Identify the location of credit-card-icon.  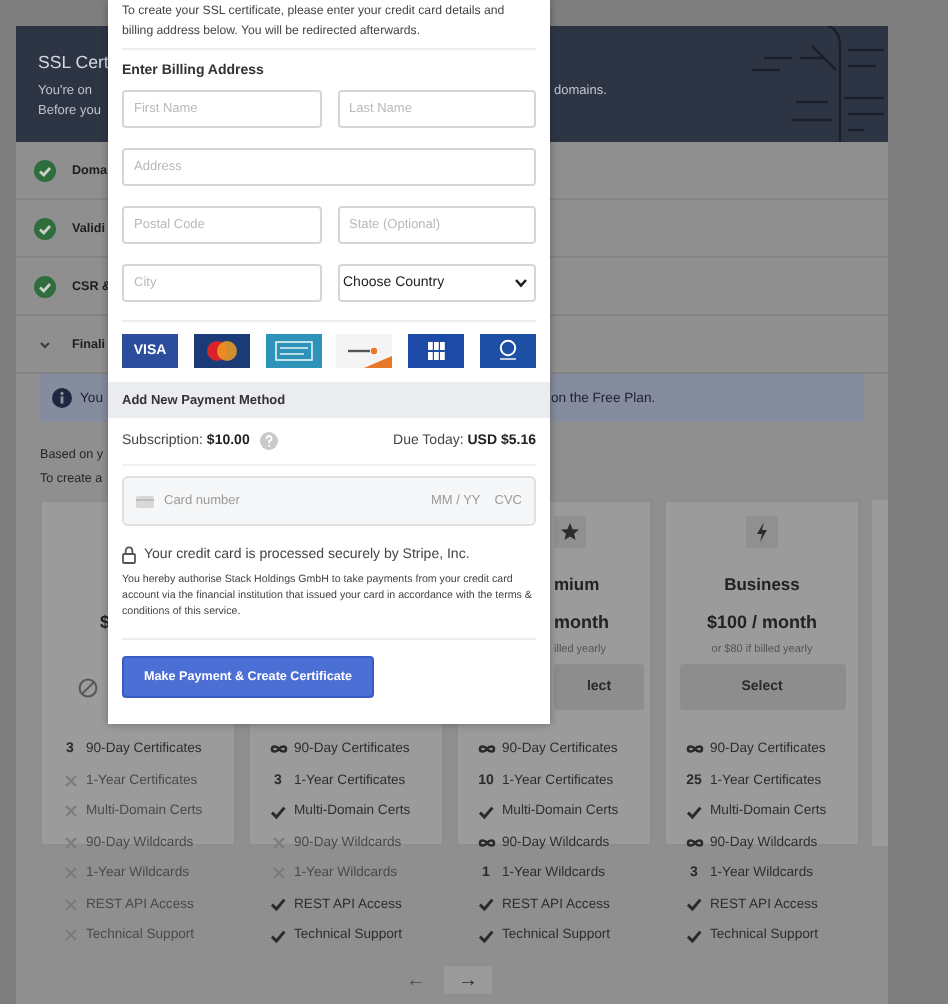
(145, 501).